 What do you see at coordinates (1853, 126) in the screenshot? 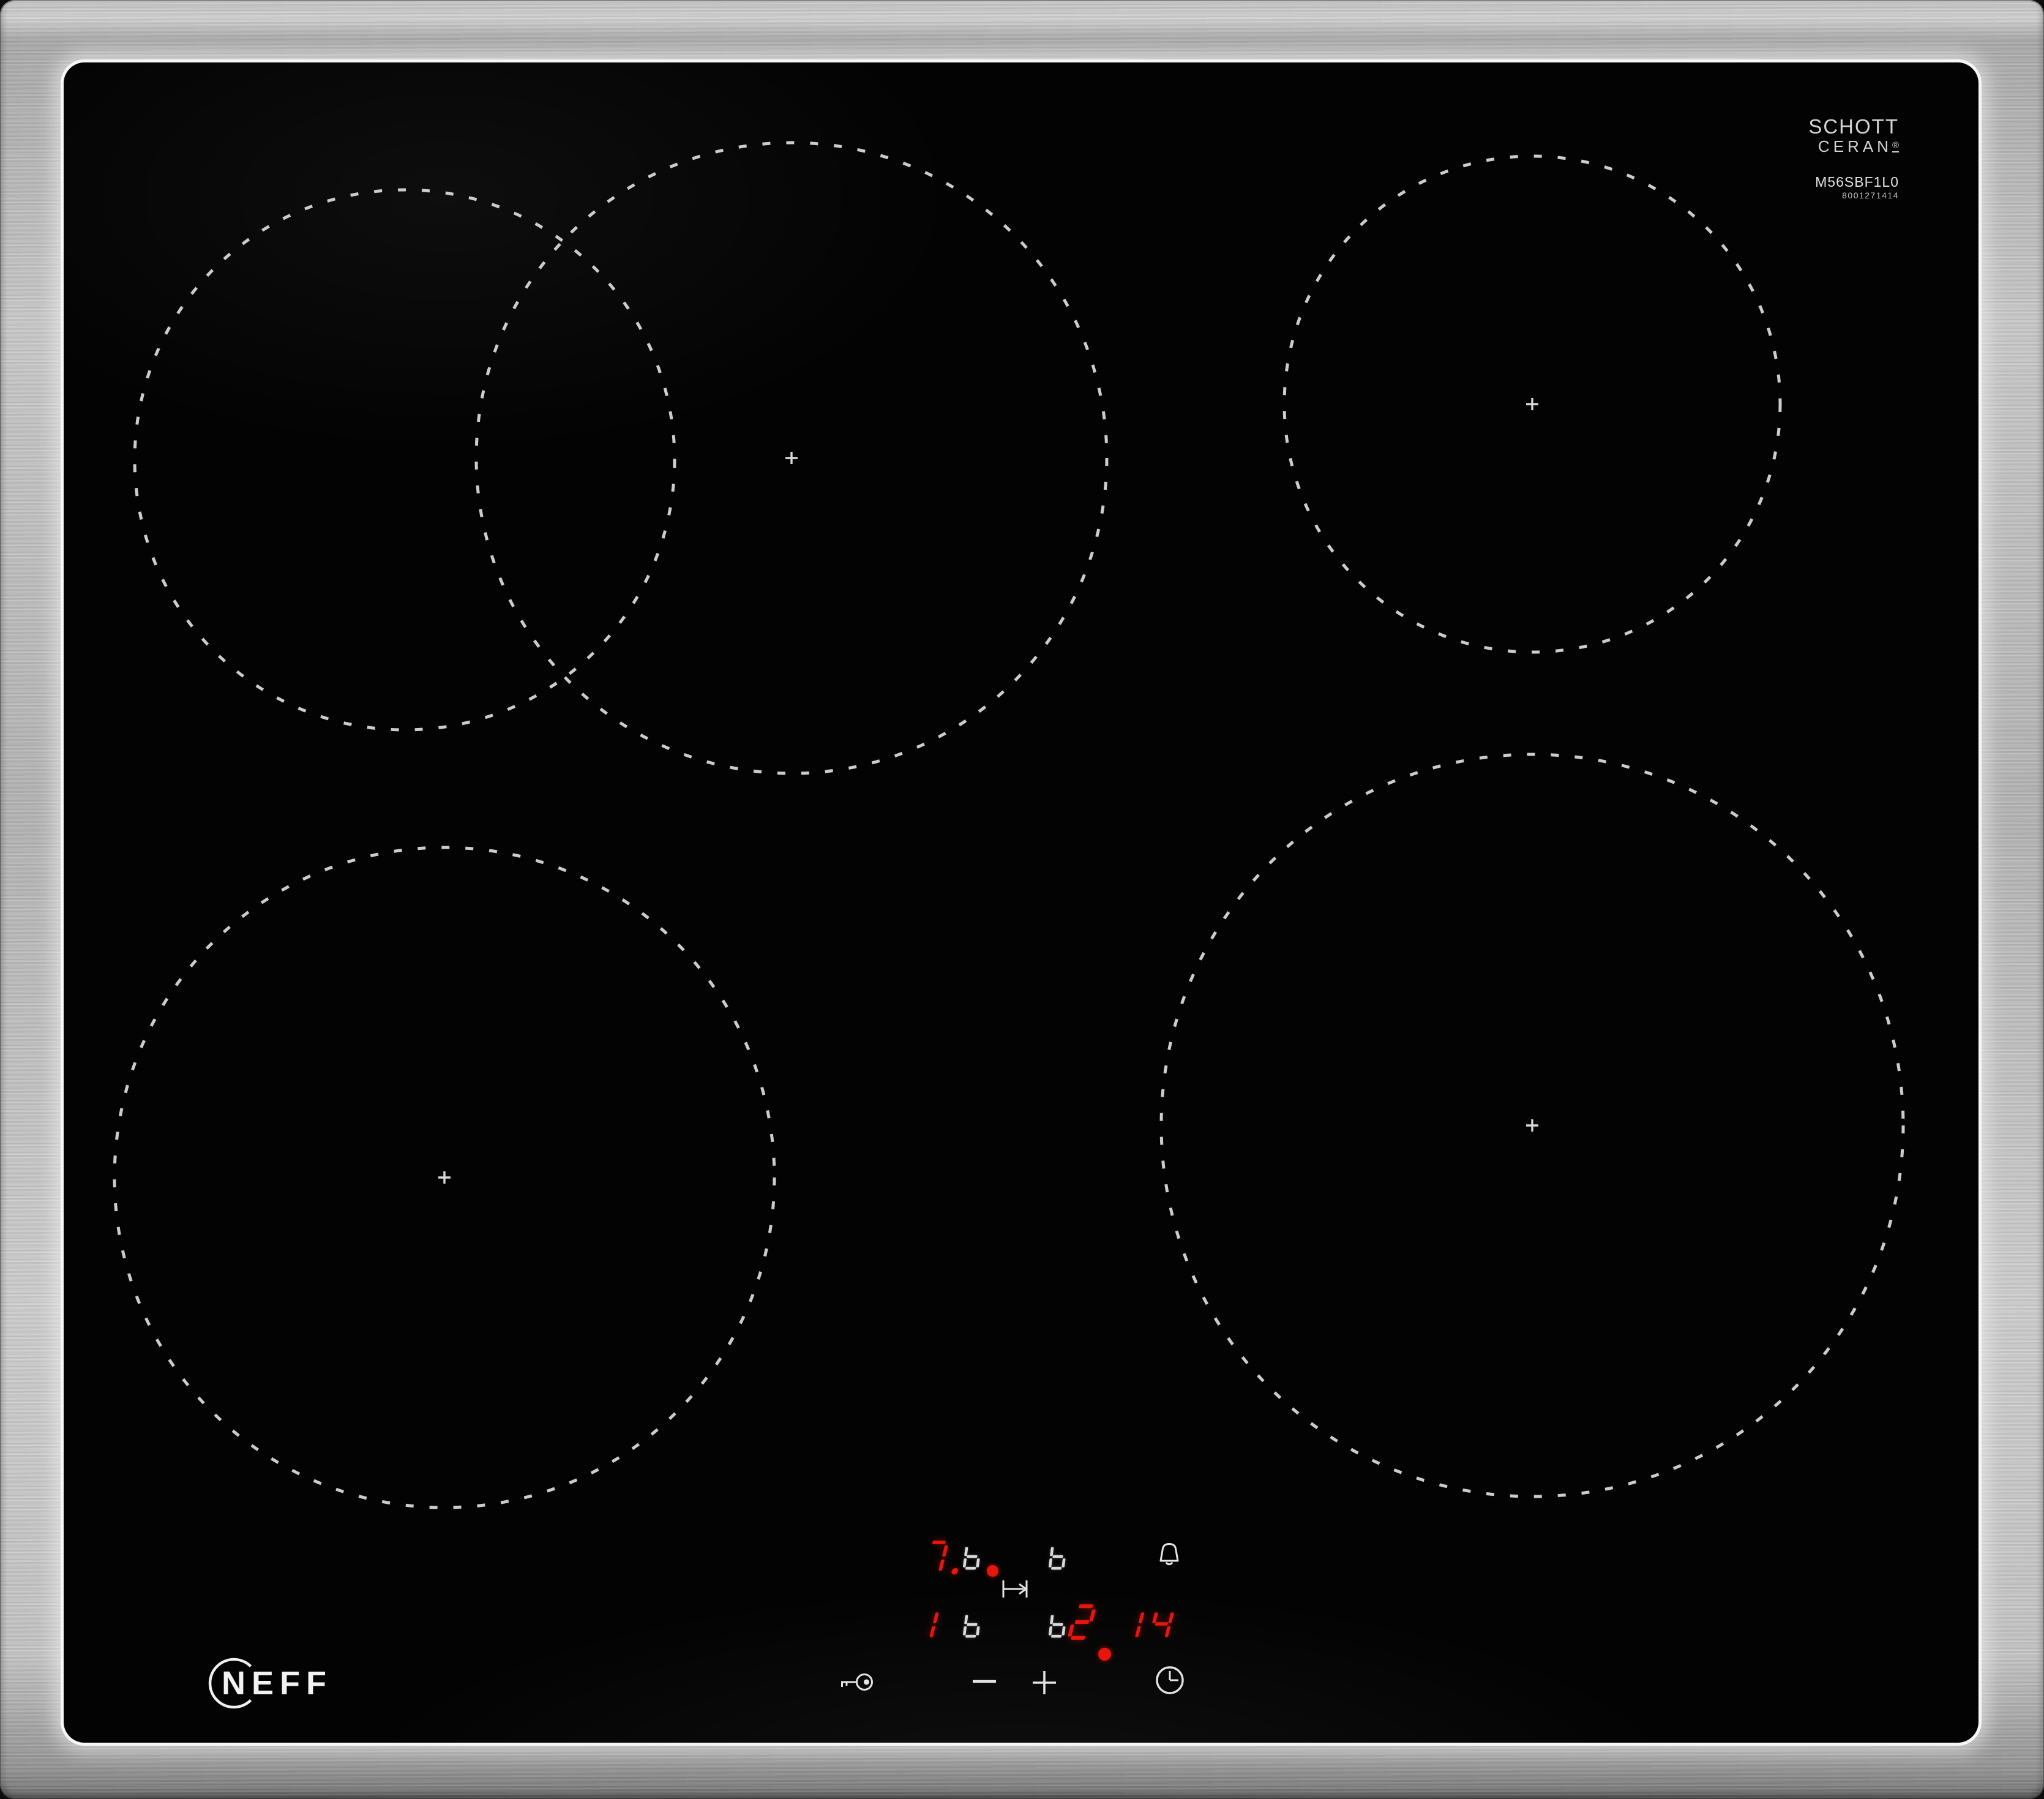
I see `schott-brand-text: SCHOTT` at bounding box center [1853, 126].